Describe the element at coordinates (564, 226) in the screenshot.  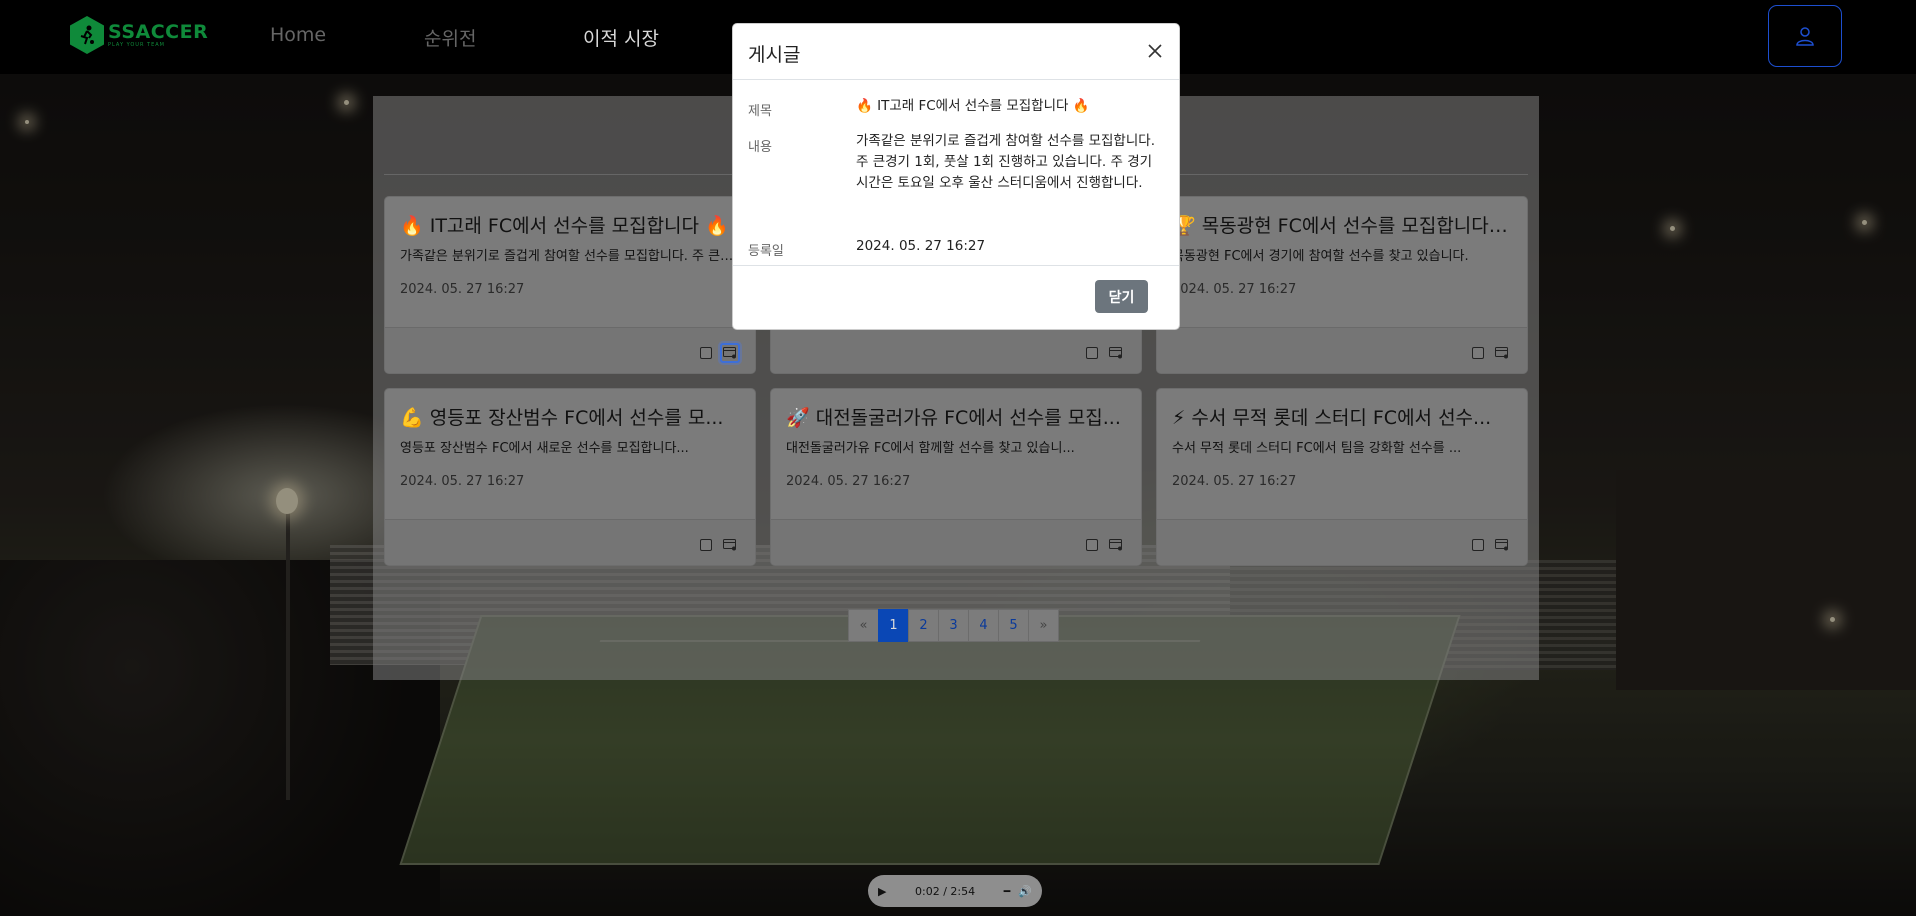
I see `post-title: 🔥 IT고래 FC에서 선수를 모집합니다 🔥` at that location.